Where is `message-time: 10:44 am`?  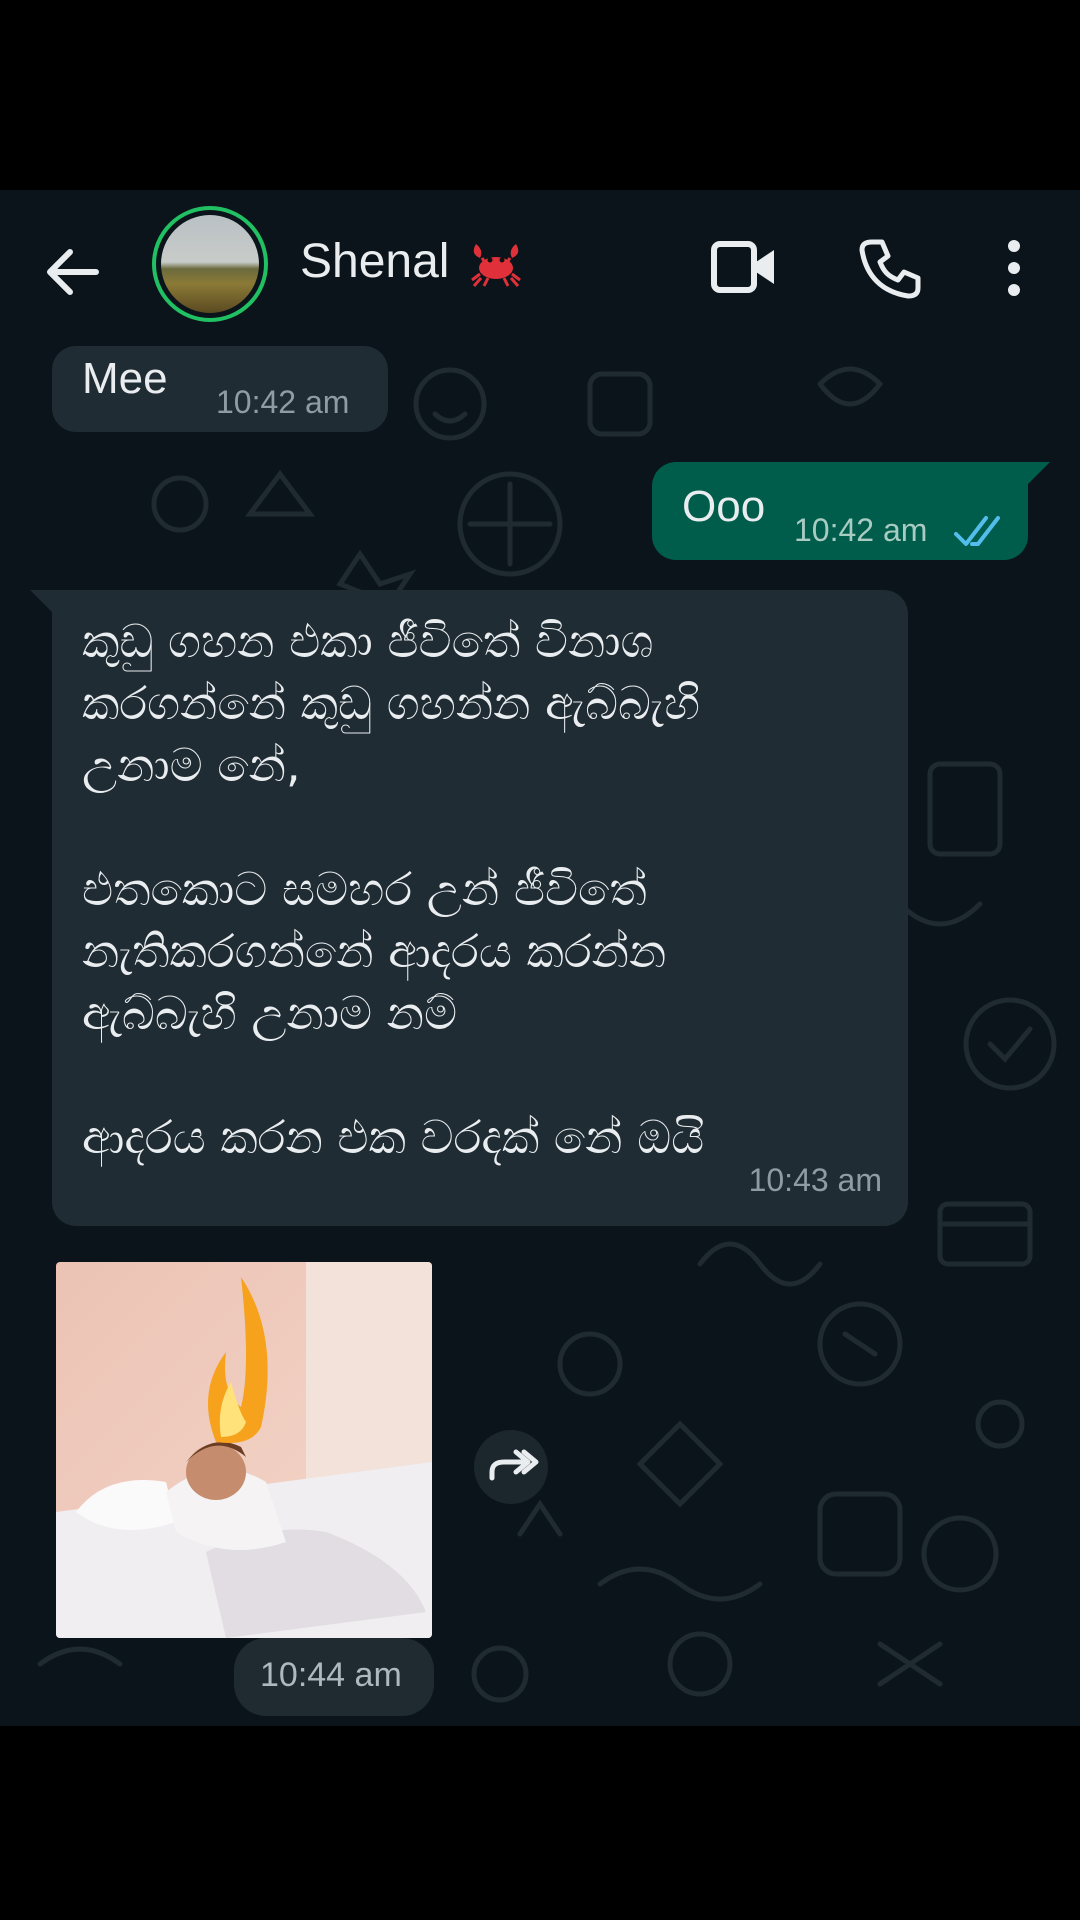 message-time: 10:44 am is located at coordinates (331, 1675).